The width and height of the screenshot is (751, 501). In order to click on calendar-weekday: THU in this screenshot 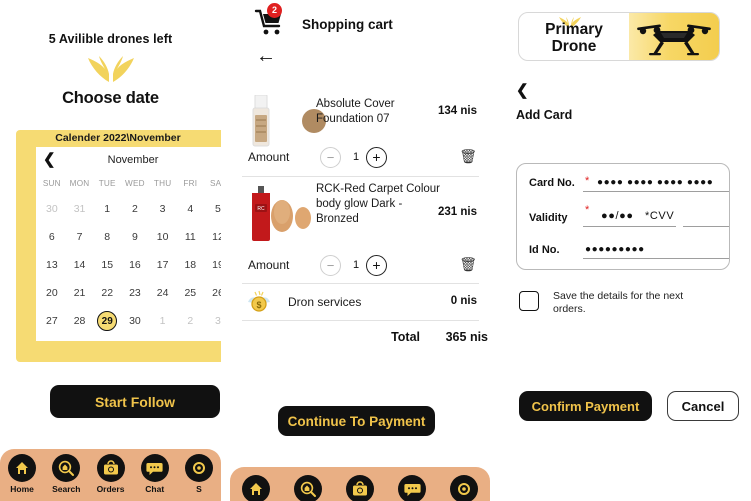, I will do `click(162, 183)`.